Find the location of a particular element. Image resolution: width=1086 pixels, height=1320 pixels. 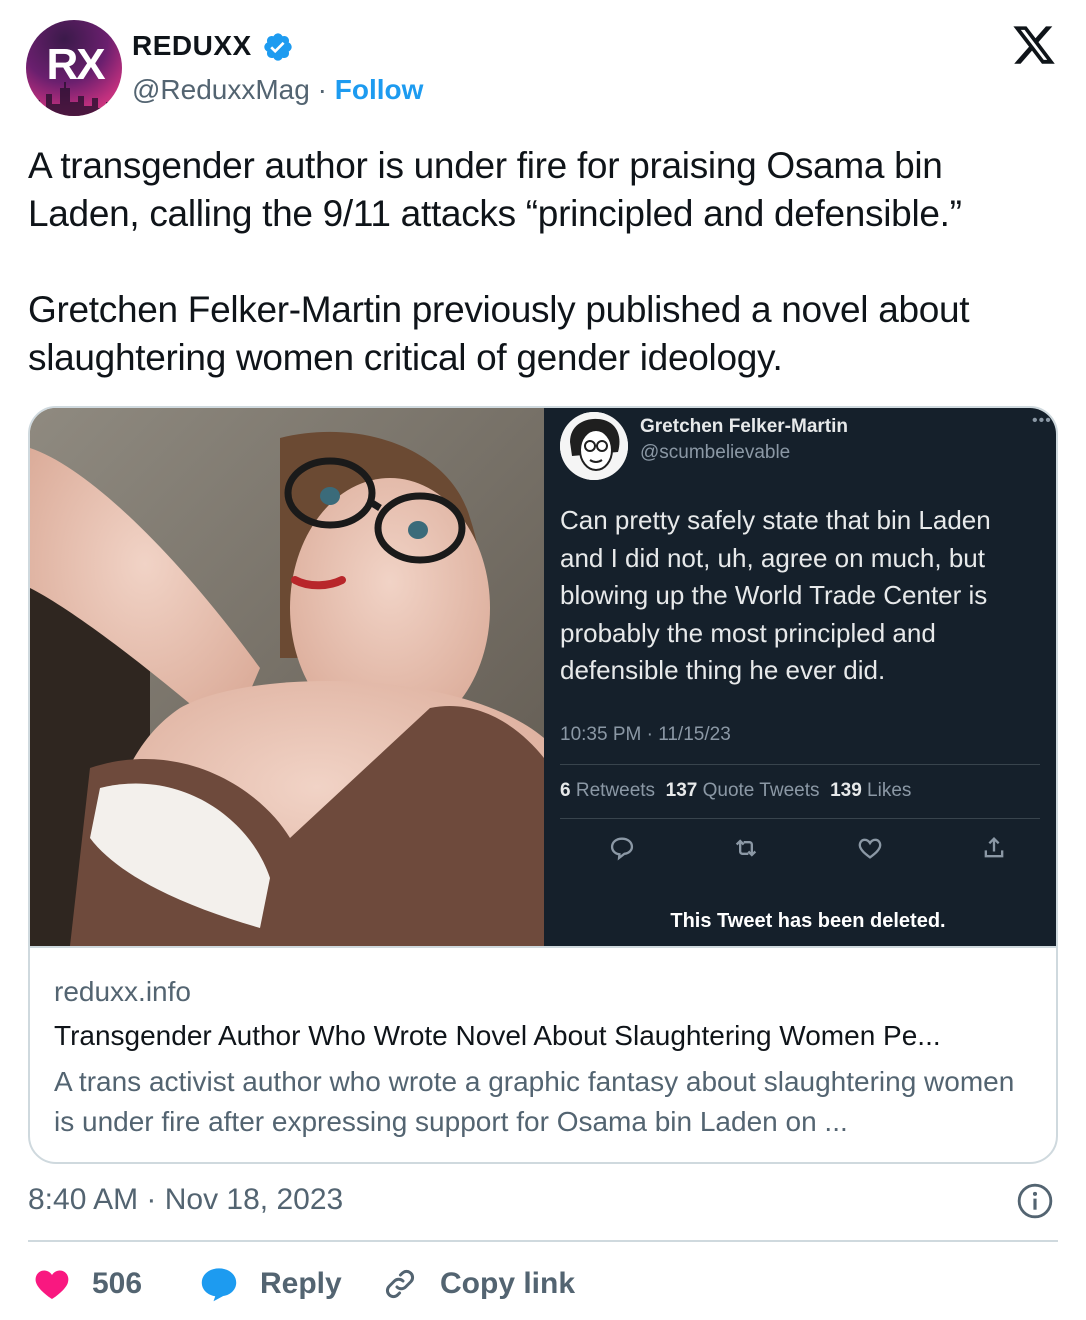

like-button: 506 is located at coordinates (88, 1284).